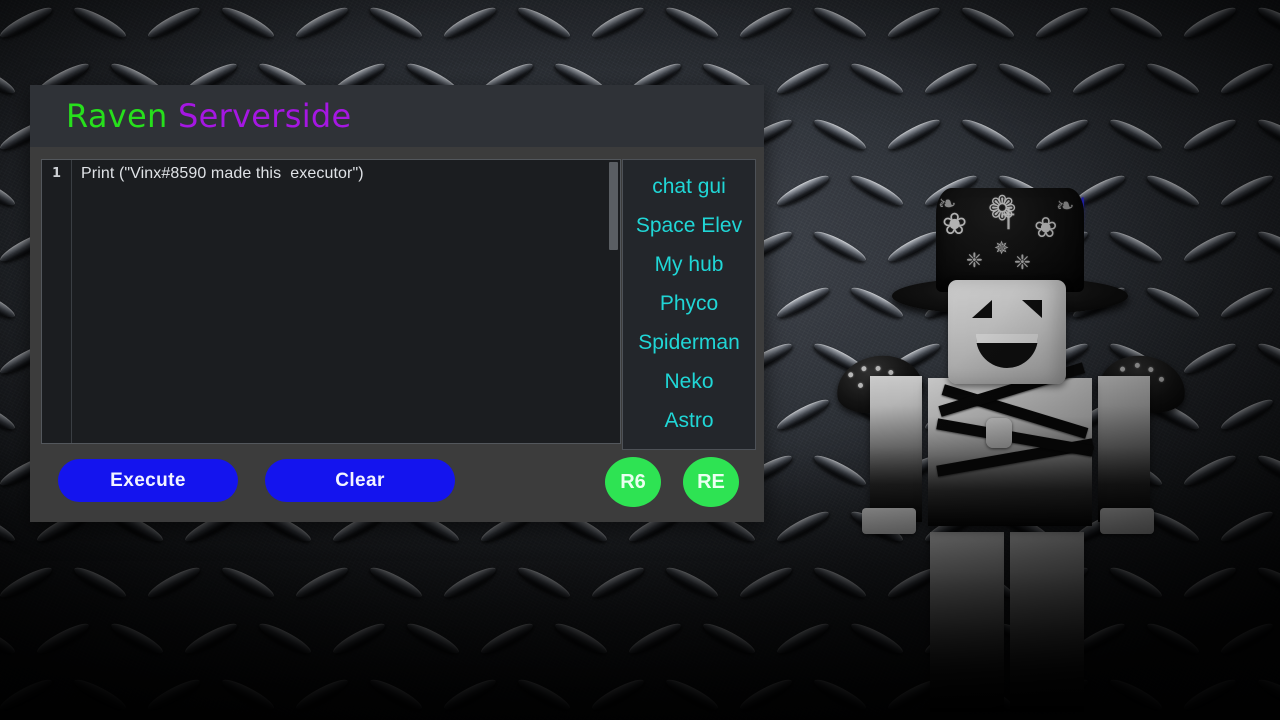 The height and width of the screenshot is (720, 1280). What do you see at coordinates (896, 449) in the screenshot?
I see `avatar-arm-left` at bounding box center [896, 449].